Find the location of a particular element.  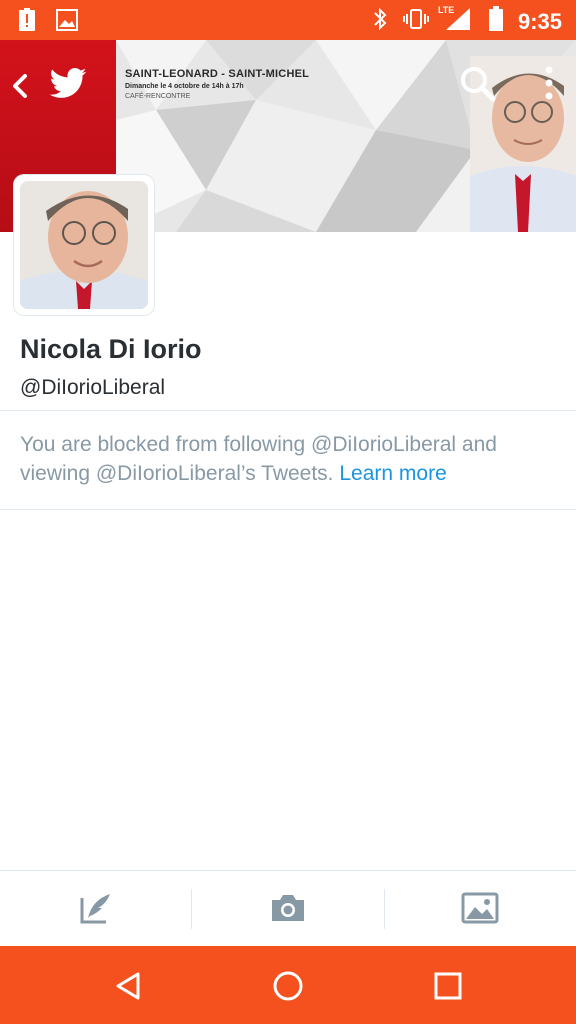

alert-icon is located at coordinates (27, 22).